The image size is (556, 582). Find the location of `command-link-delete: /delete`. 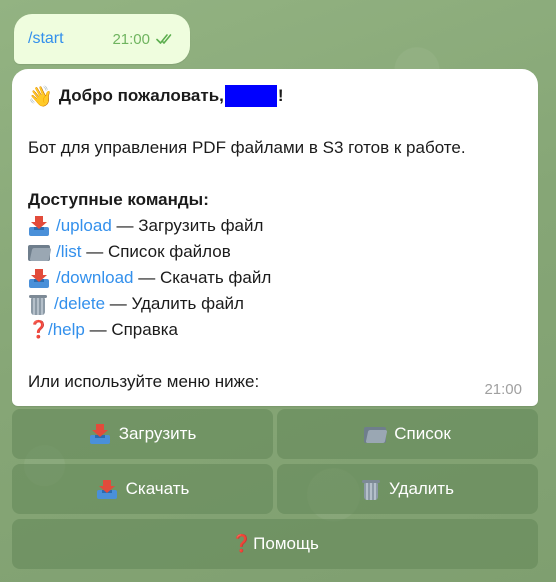

command-link-delete: /delete is located at coordinates (79, 304).